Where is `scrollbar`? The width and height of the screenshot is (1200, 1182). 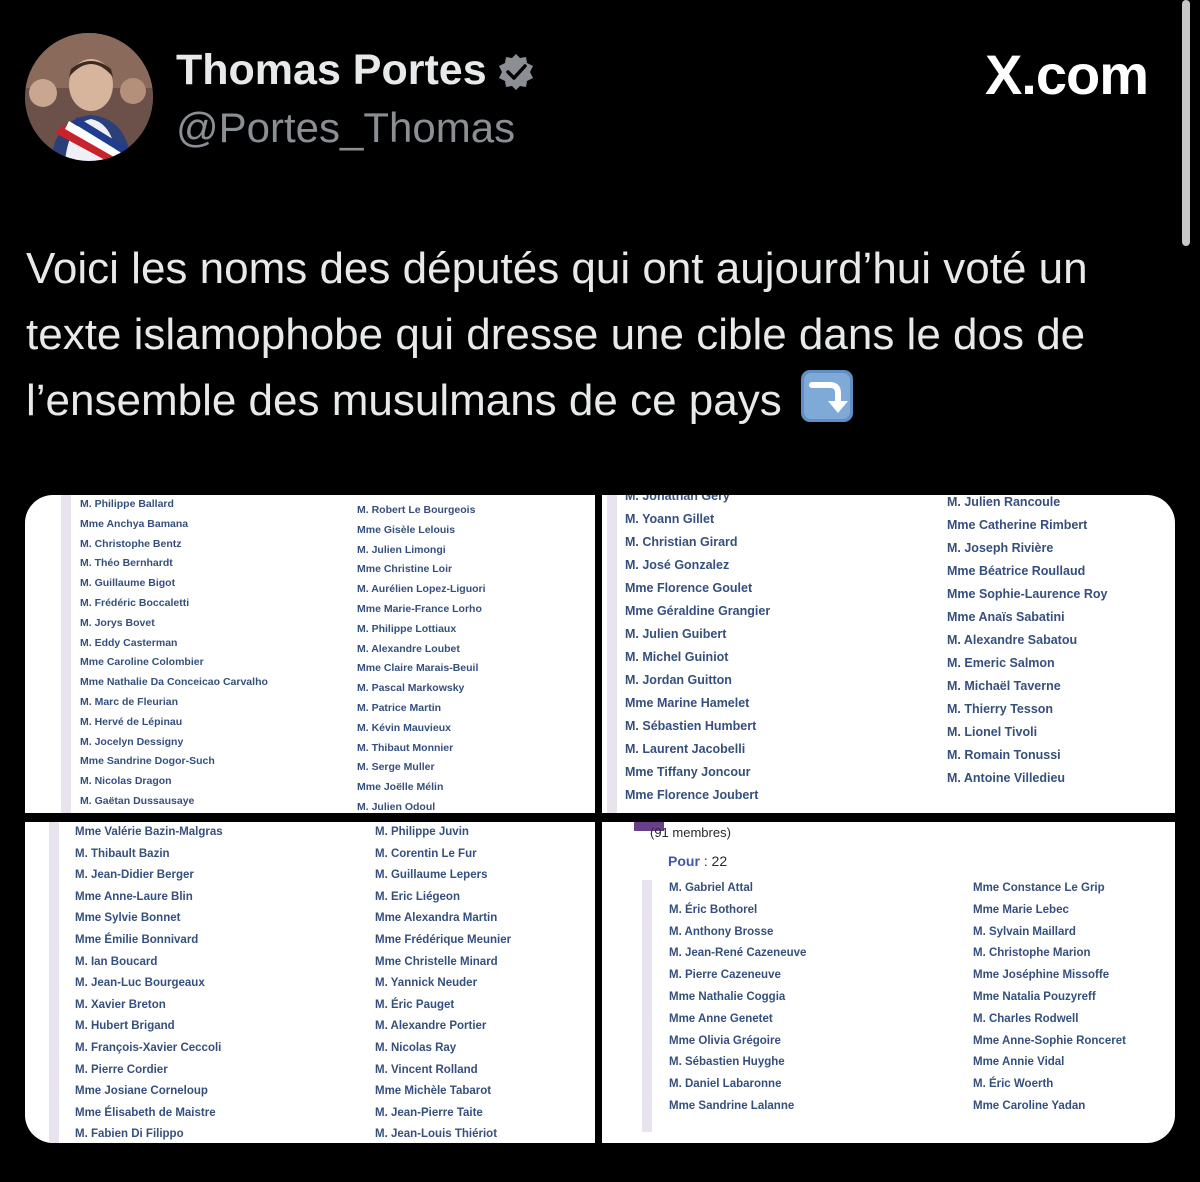 scrollbar is located at coordinates (1186, 123).